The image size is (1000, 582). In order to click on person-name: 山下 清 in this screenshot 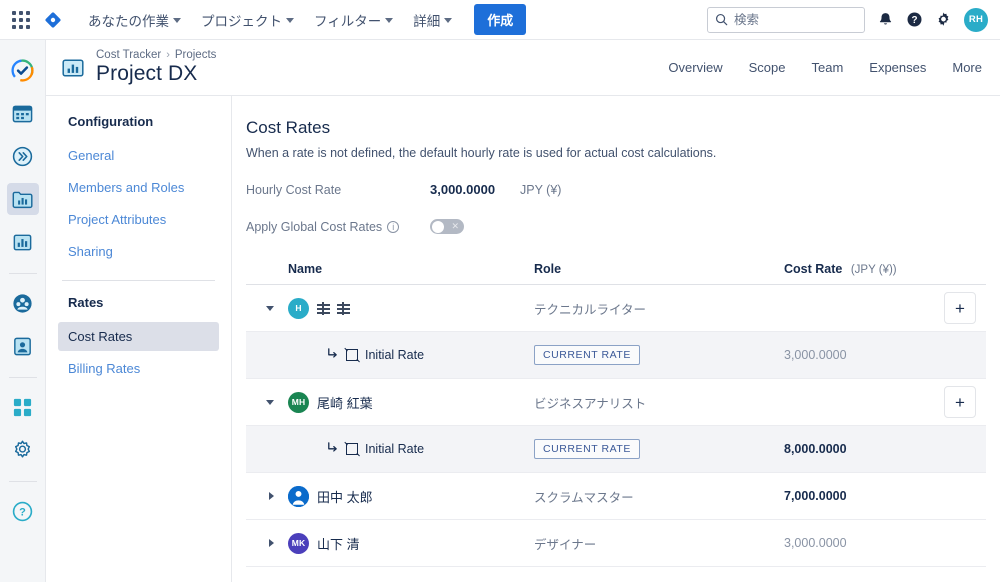, I will do `click(338, 544)`.